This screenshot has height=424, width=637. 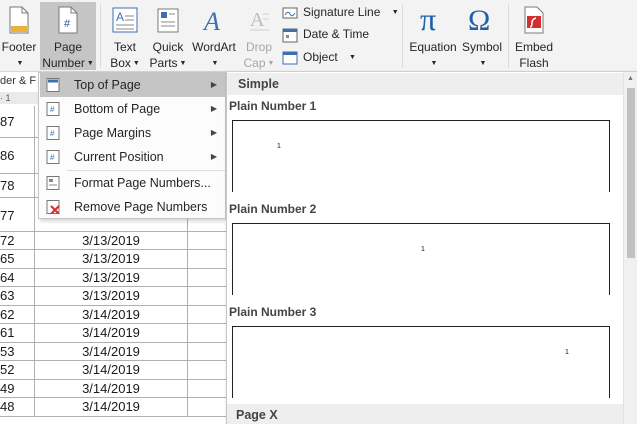 What do you see at coordinates (425, 414) in the screenshot?
I see `gallery-section-header: Page X` at bounding box center [425, 414].